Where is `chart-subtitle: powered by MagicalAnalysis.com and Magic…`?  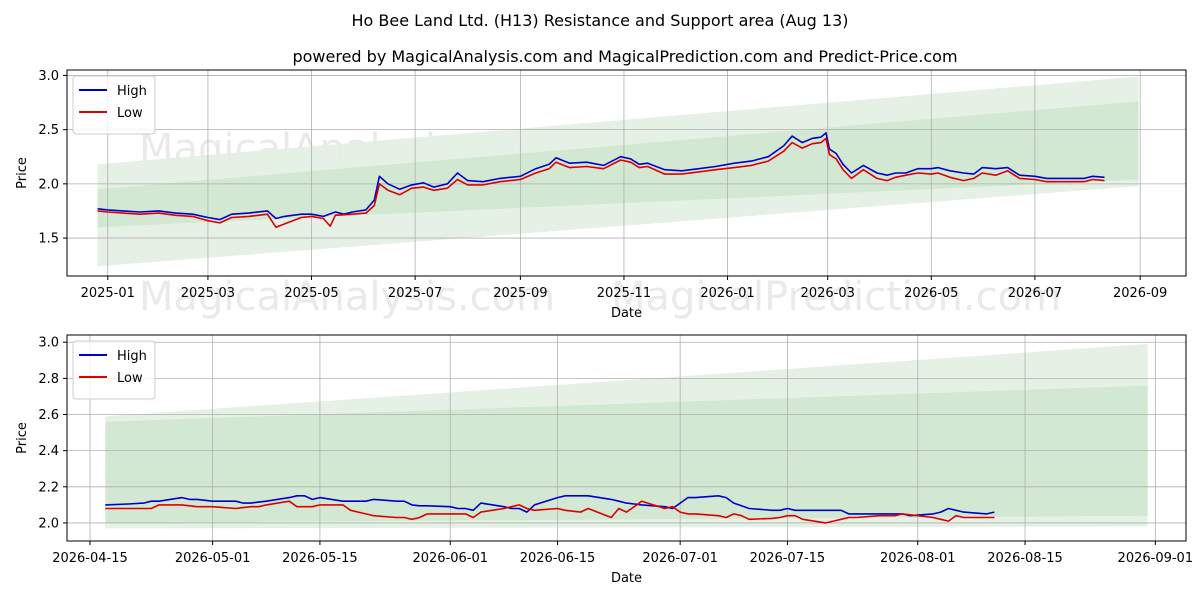
chart-subtitle: powered by MagicalAnalysis.com and Magic… is located at coordinates (624, 56).